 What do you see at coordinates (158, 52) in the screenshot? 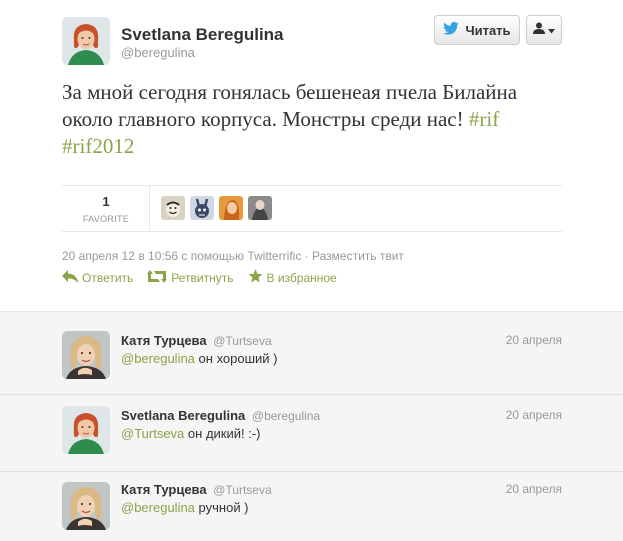
I see `author-handle: @beregulina` at bounding box center [158, 52].